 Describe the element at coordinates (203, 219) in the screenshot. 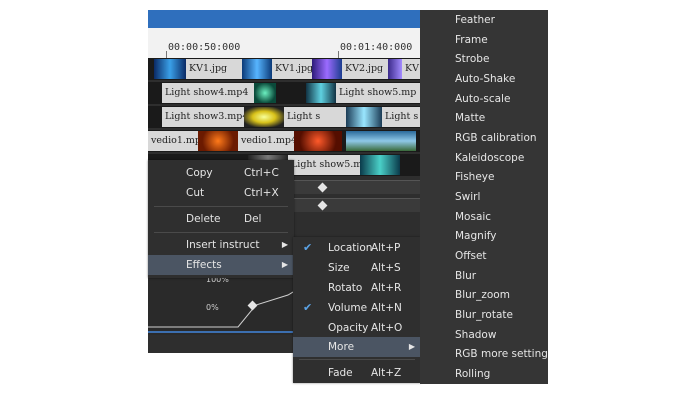

I see `menu-item-label: Delete` at that location.